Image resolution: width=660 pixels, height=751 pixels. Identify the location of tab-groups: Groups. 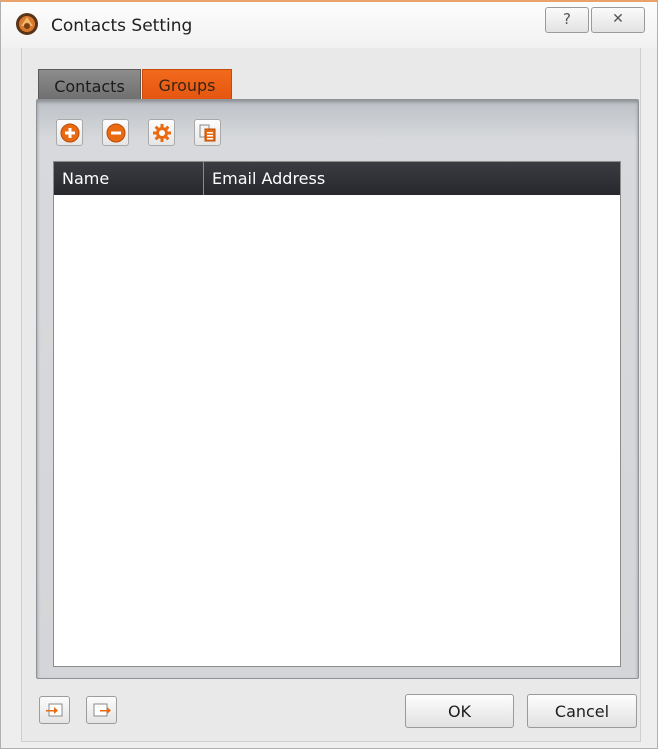
(187, 84).